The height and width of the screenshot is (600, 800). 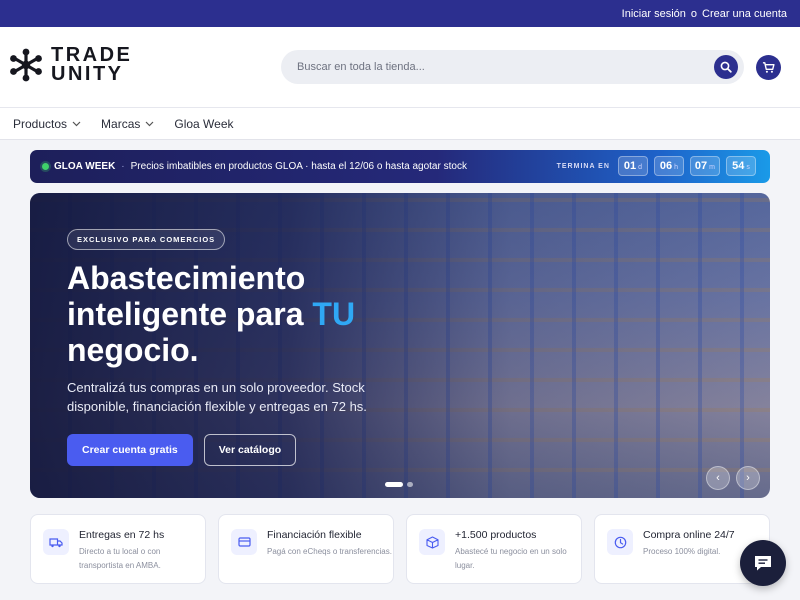 I want to click on create-account-button: Crear cuenta gratis, so click(x=130, y=450).